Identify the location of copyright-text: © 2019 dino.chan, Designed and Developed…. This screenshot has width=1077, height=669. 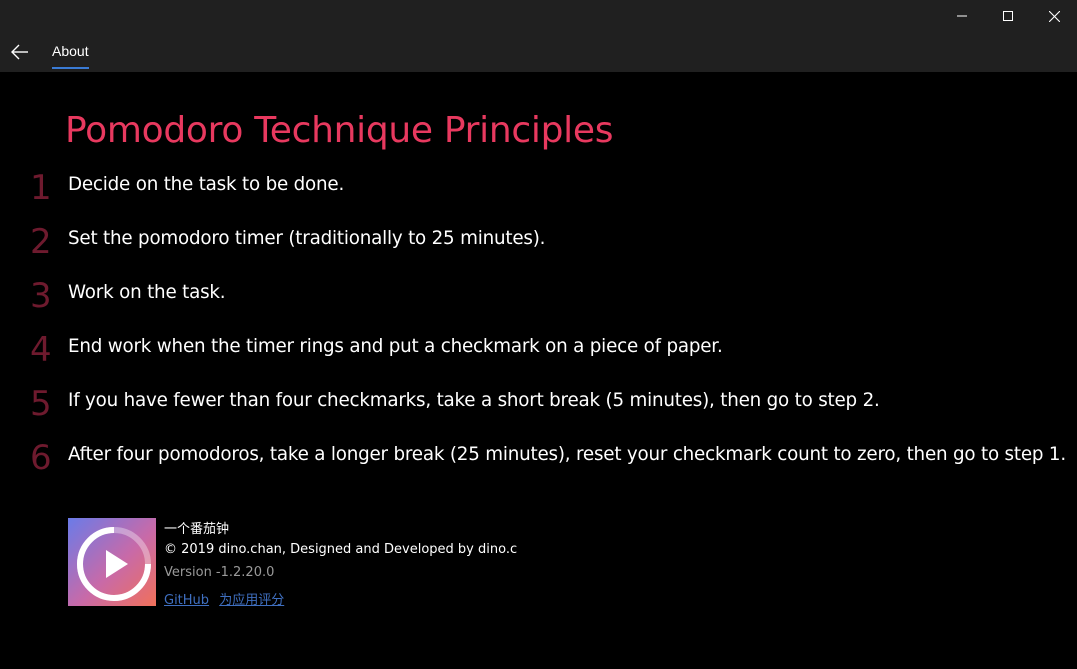
(341, 549).